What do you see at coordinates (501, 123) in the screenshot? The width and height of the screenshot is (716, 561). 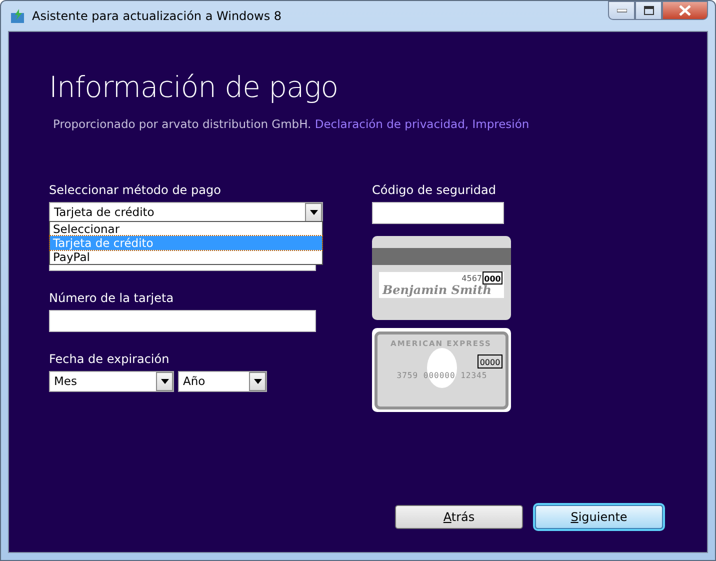 I see `link: Impresión` at bounding box center [501, 123].